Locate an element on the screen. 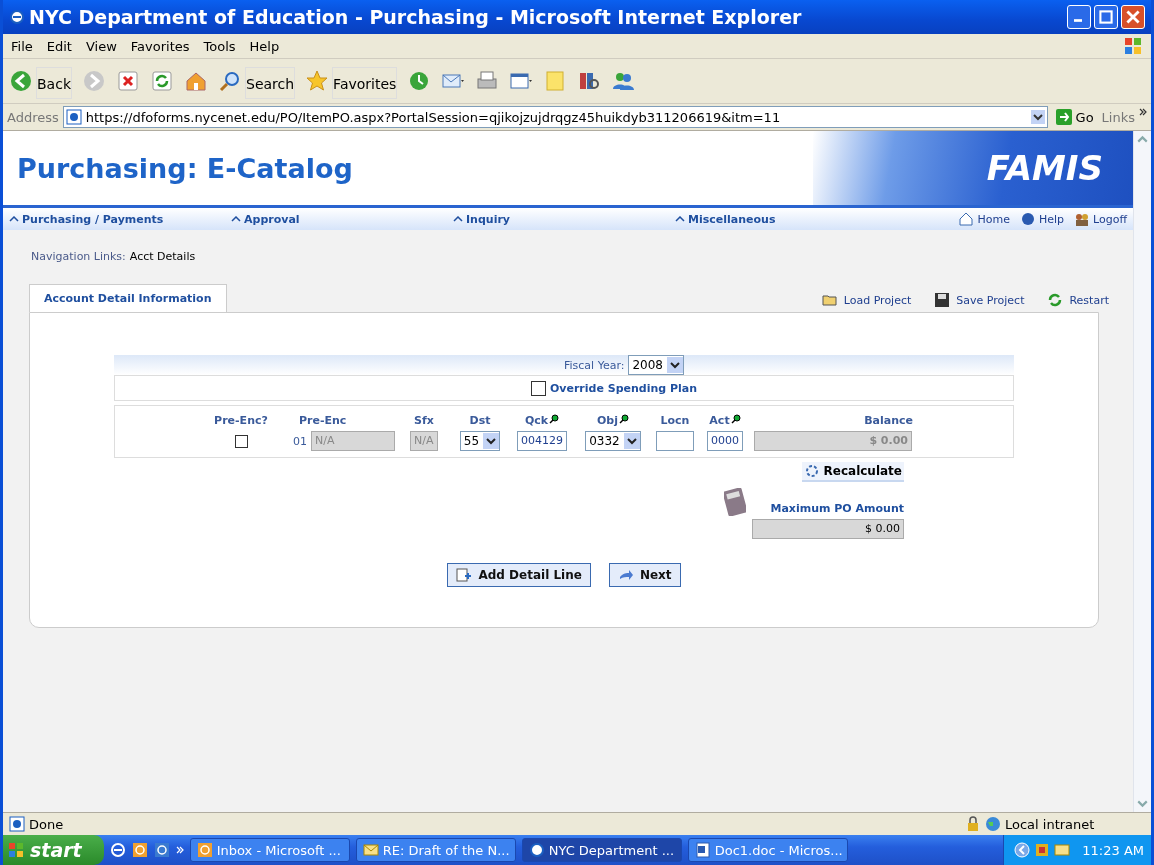  menu-item: Tools is located at coordinates (219, 46).